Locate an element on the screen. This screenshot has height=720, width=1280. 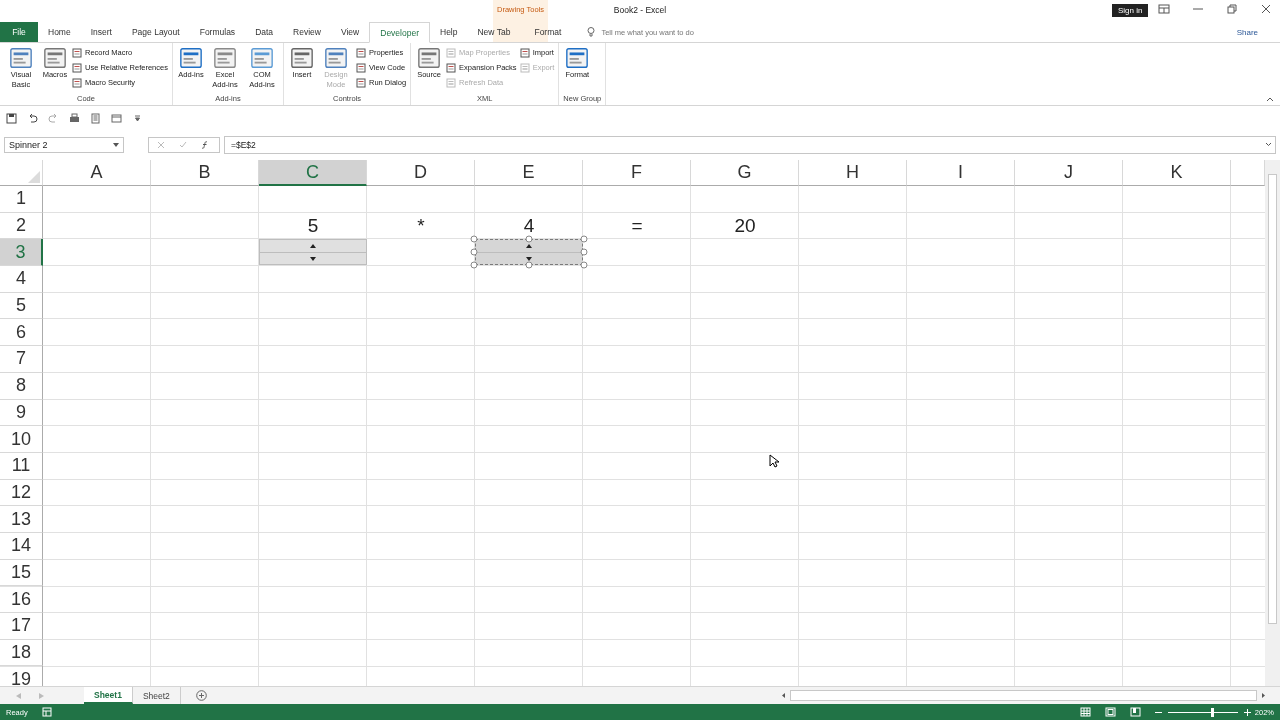
collapse-icon is located at coordinates (1270, 99).